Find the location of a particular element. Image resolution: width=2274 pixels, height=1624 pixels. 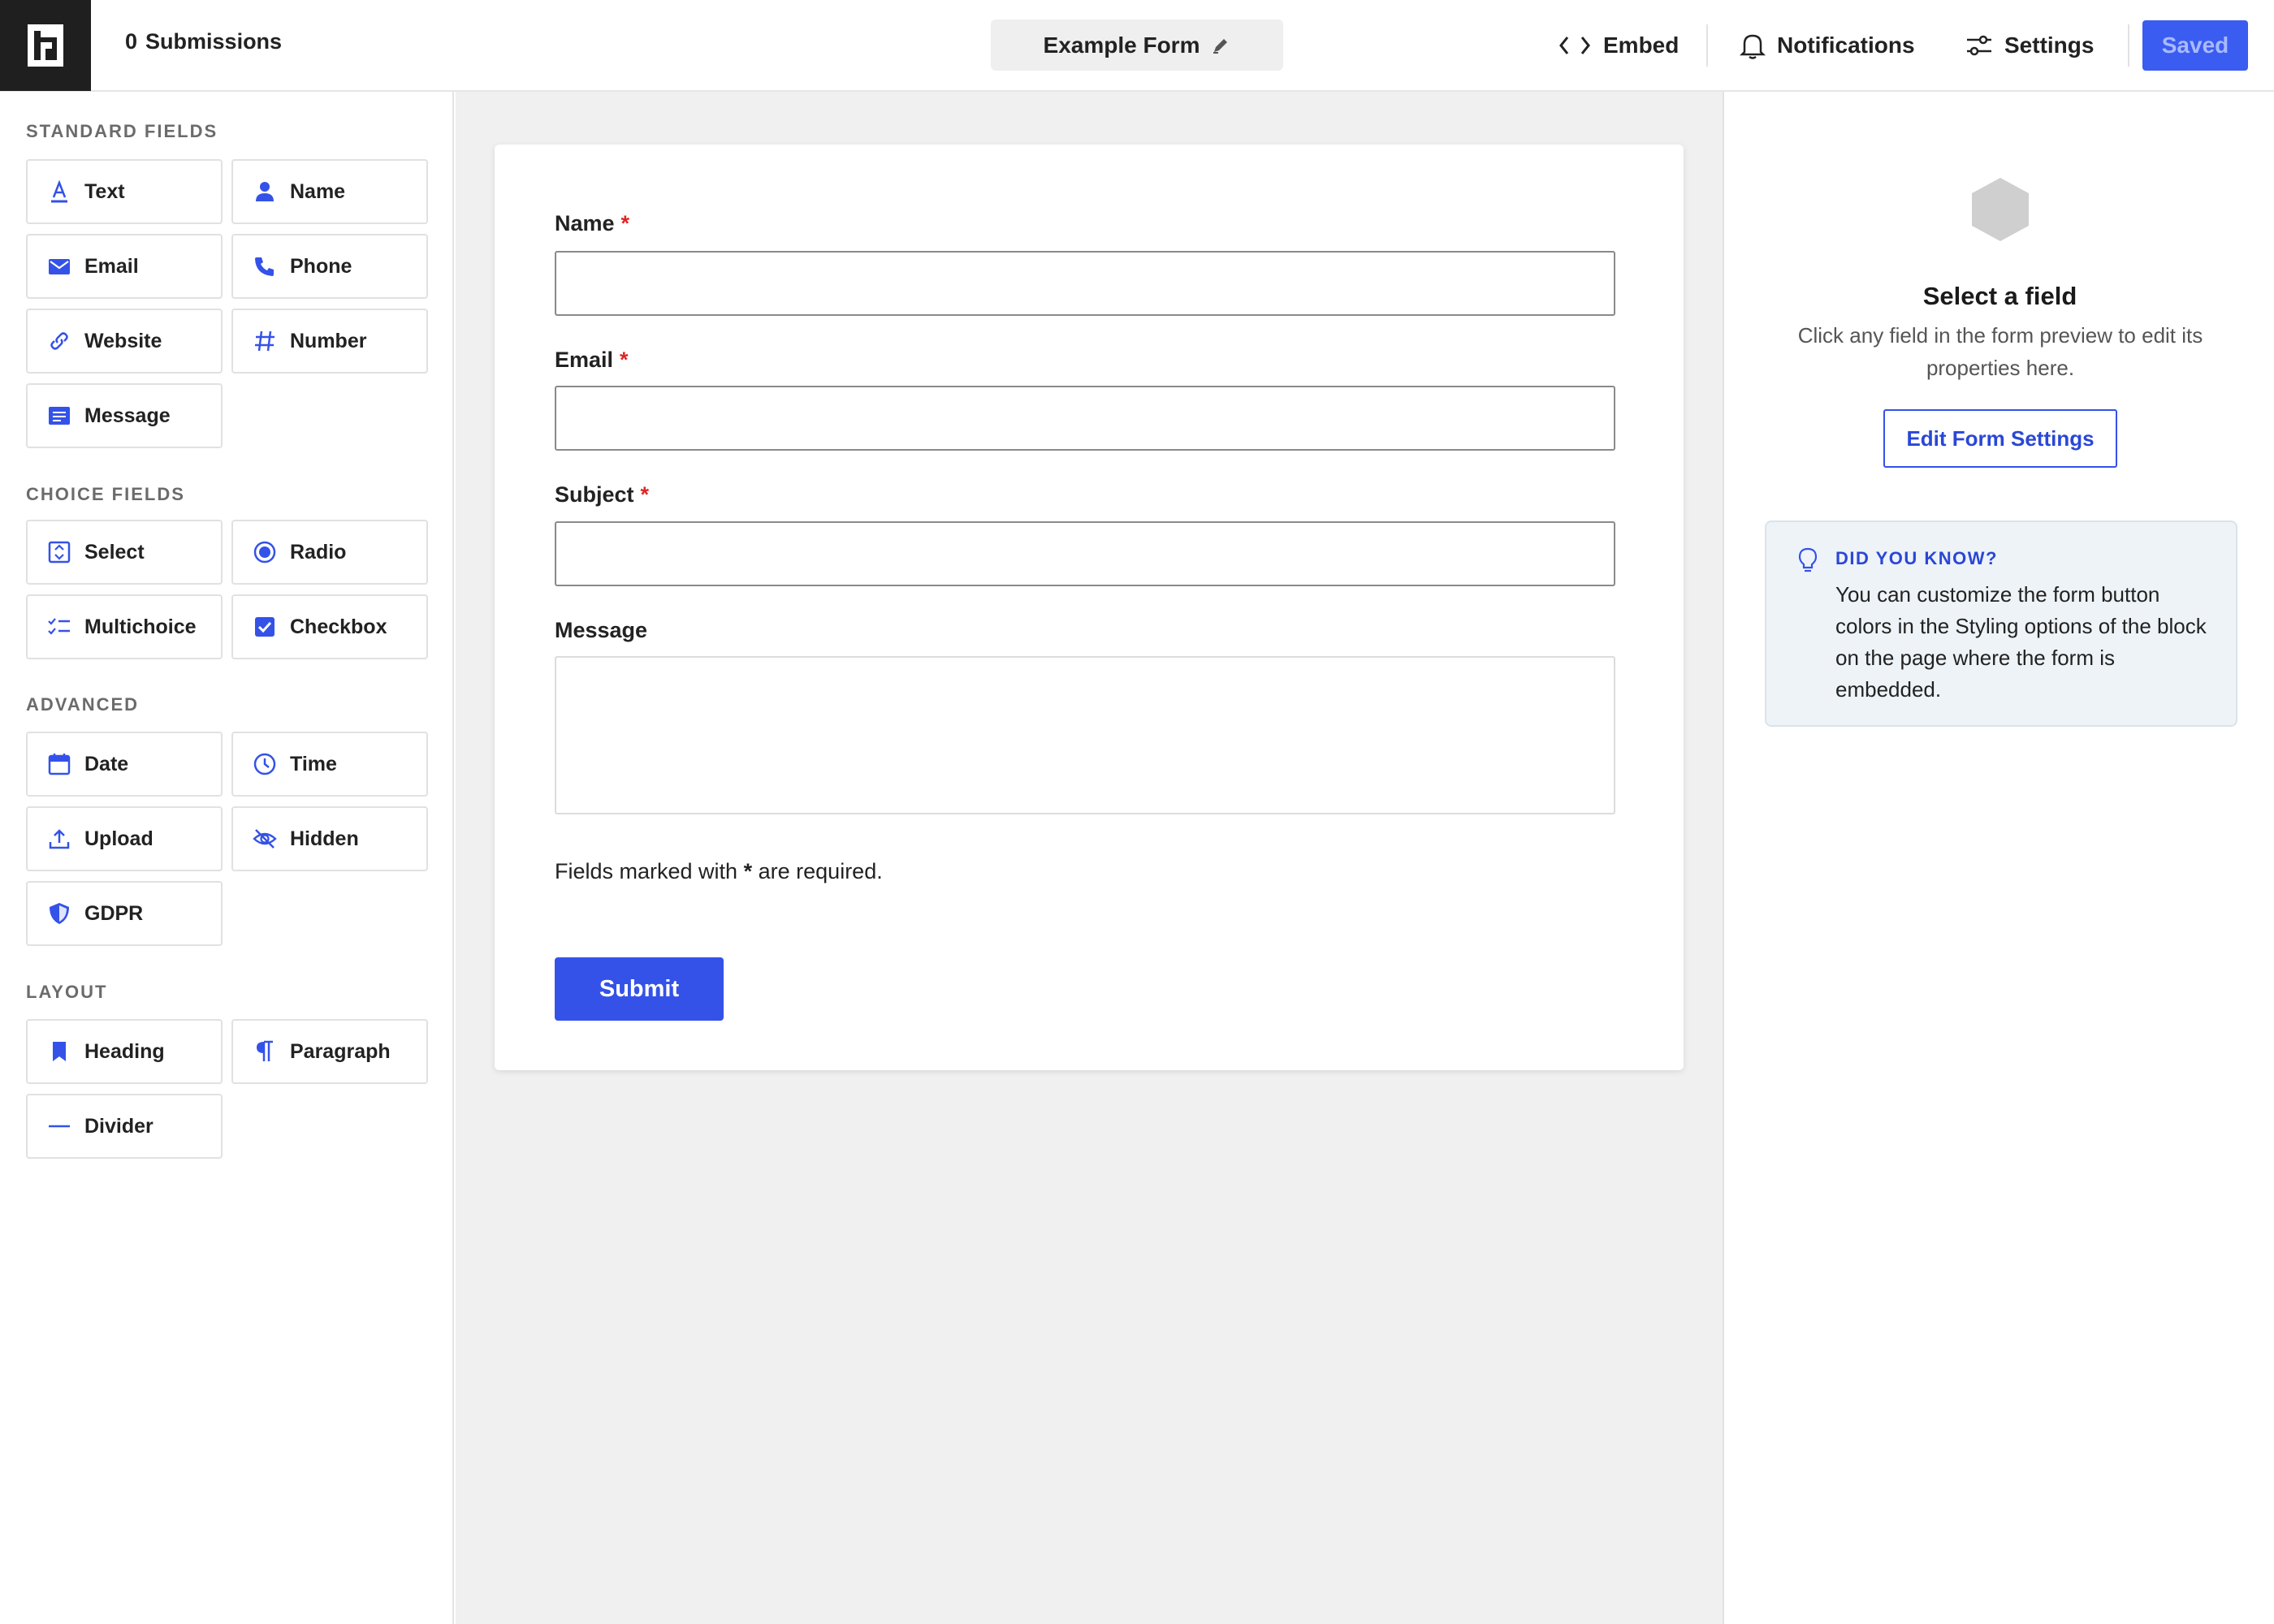

checkbox-icon is located at coordinates (265, 627).